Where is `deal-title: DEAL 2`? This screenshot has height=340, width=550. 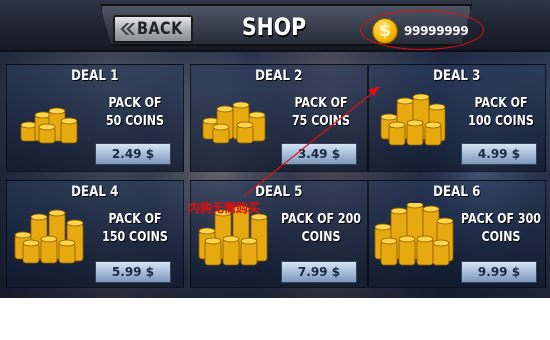
deal-title: DEAL 2 is located at coordinates (279, 76).